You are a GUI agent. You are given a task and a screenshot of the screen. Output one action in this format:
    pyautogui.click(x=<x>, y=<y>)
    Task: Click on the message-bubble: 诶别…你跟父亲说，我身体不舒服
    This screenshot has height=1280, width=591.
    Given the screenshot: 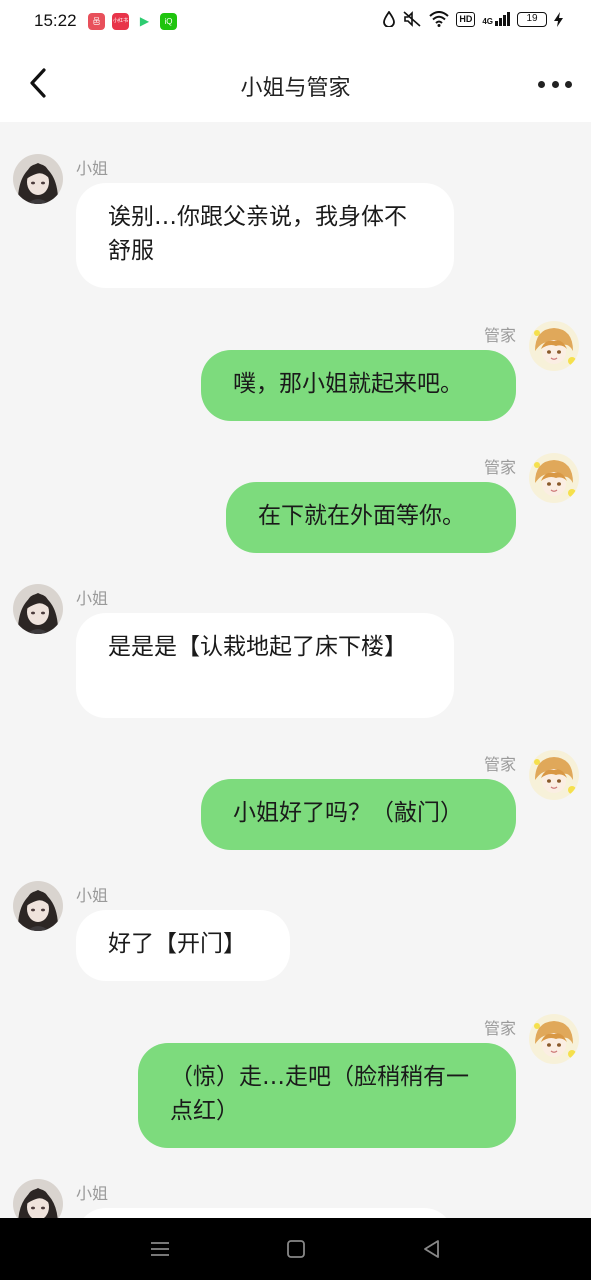 What is the action you would take?
    pyautogui.click(x=265, y=235)
    